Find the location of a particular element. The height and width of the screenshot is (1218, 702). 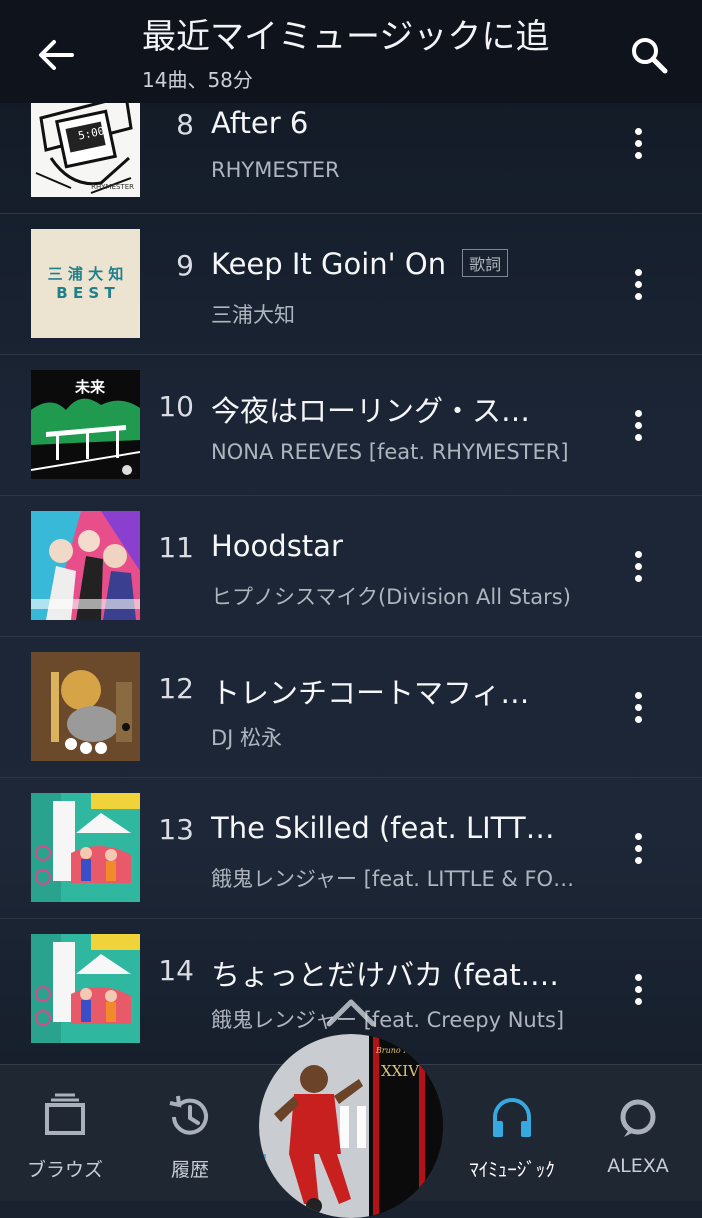

nav-my-music: ﾏｲﾐｭｰｼﾞｯｸ is located at coordinates (512, 1133).